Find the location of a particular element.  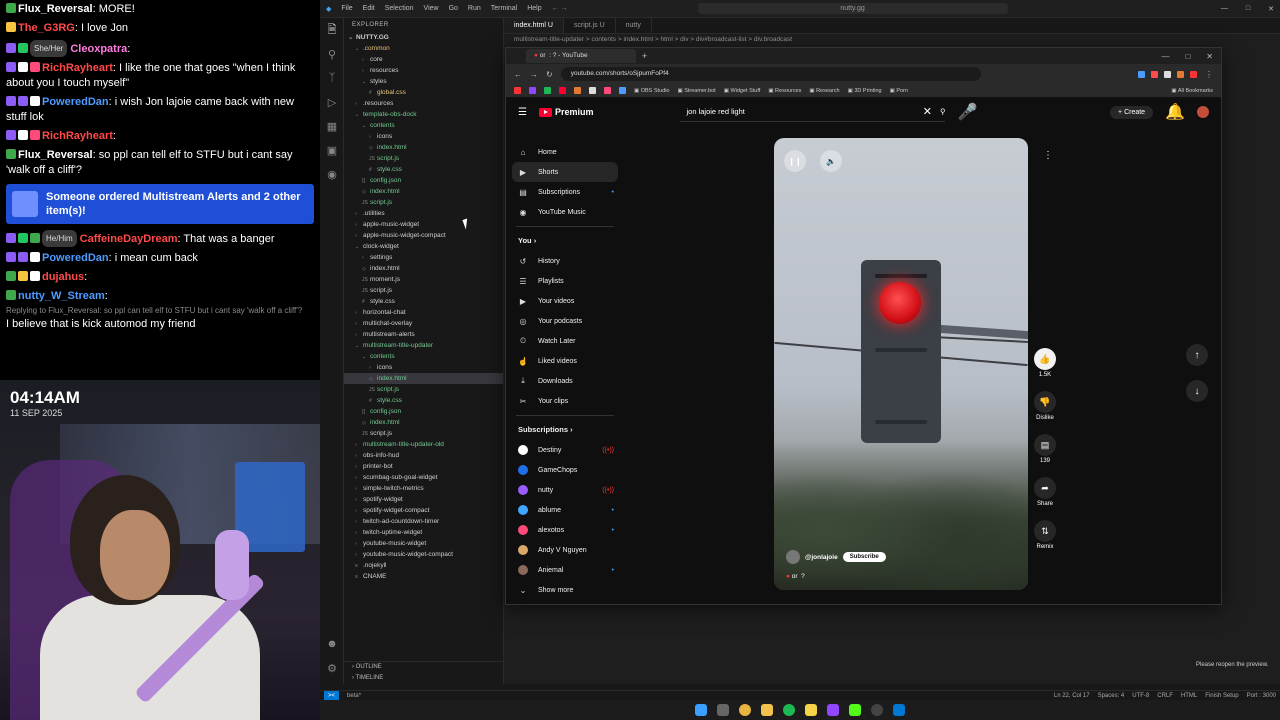

search-taskbar-icon is located at coordinates (723, 710).